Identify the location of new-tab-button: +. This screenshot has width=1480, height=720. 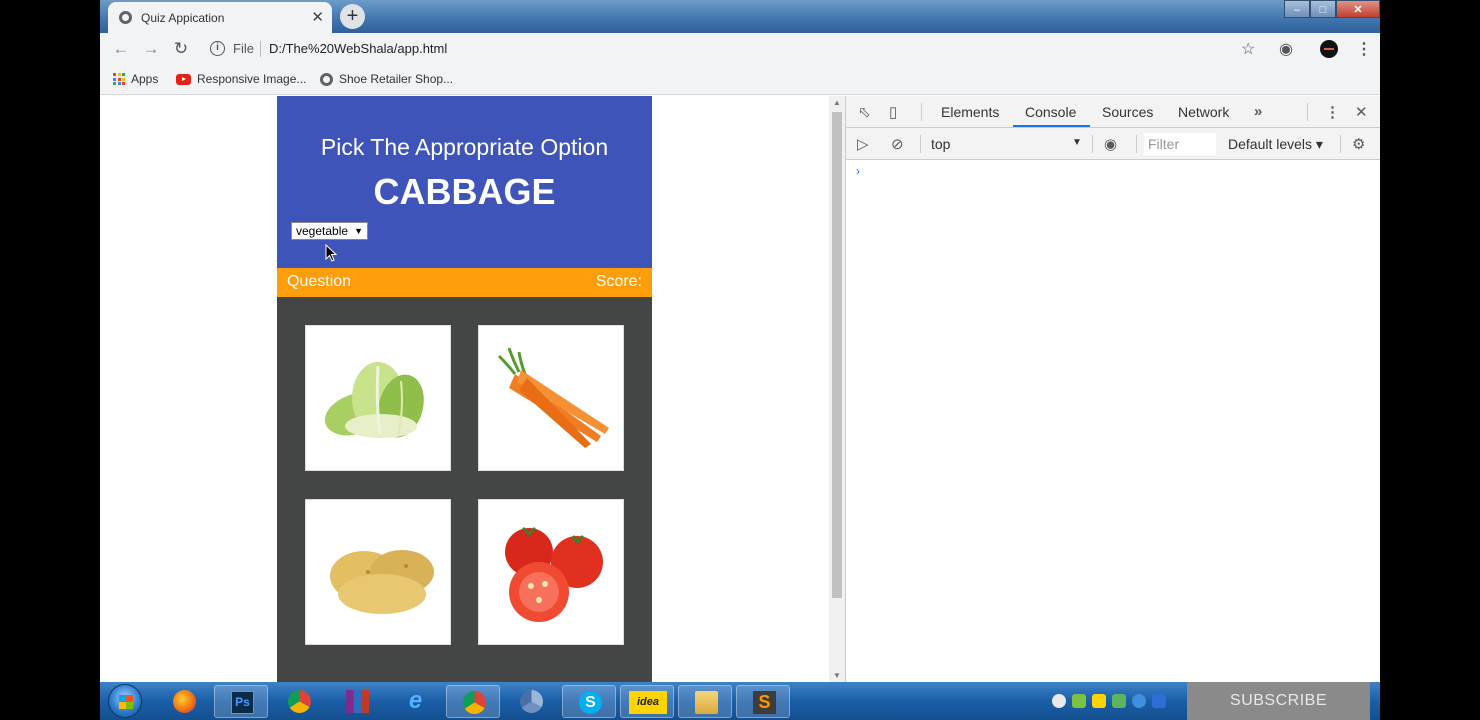
(352, 16).